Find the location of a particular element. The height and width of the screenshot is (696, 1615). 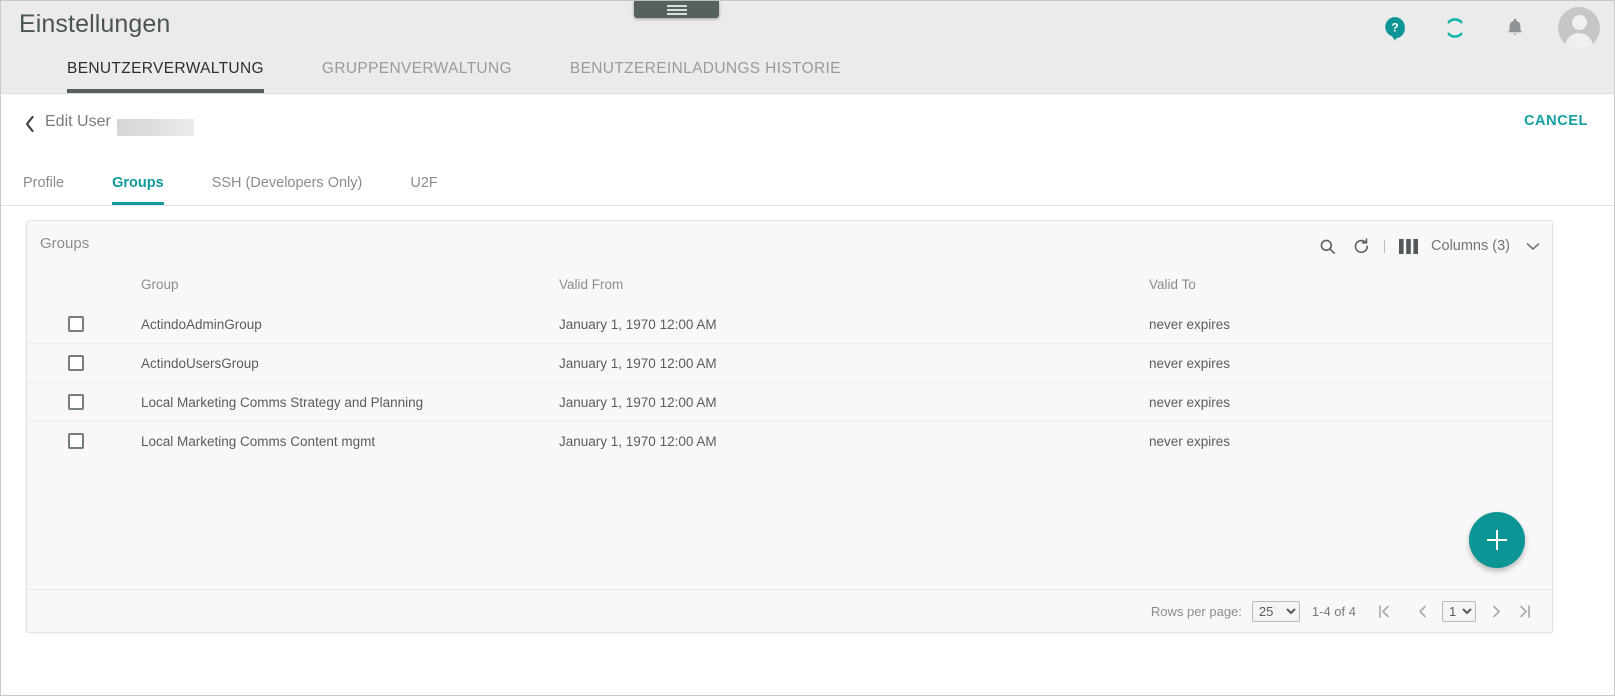

page-title: Einstellungen is located at coordinates (95, 24).